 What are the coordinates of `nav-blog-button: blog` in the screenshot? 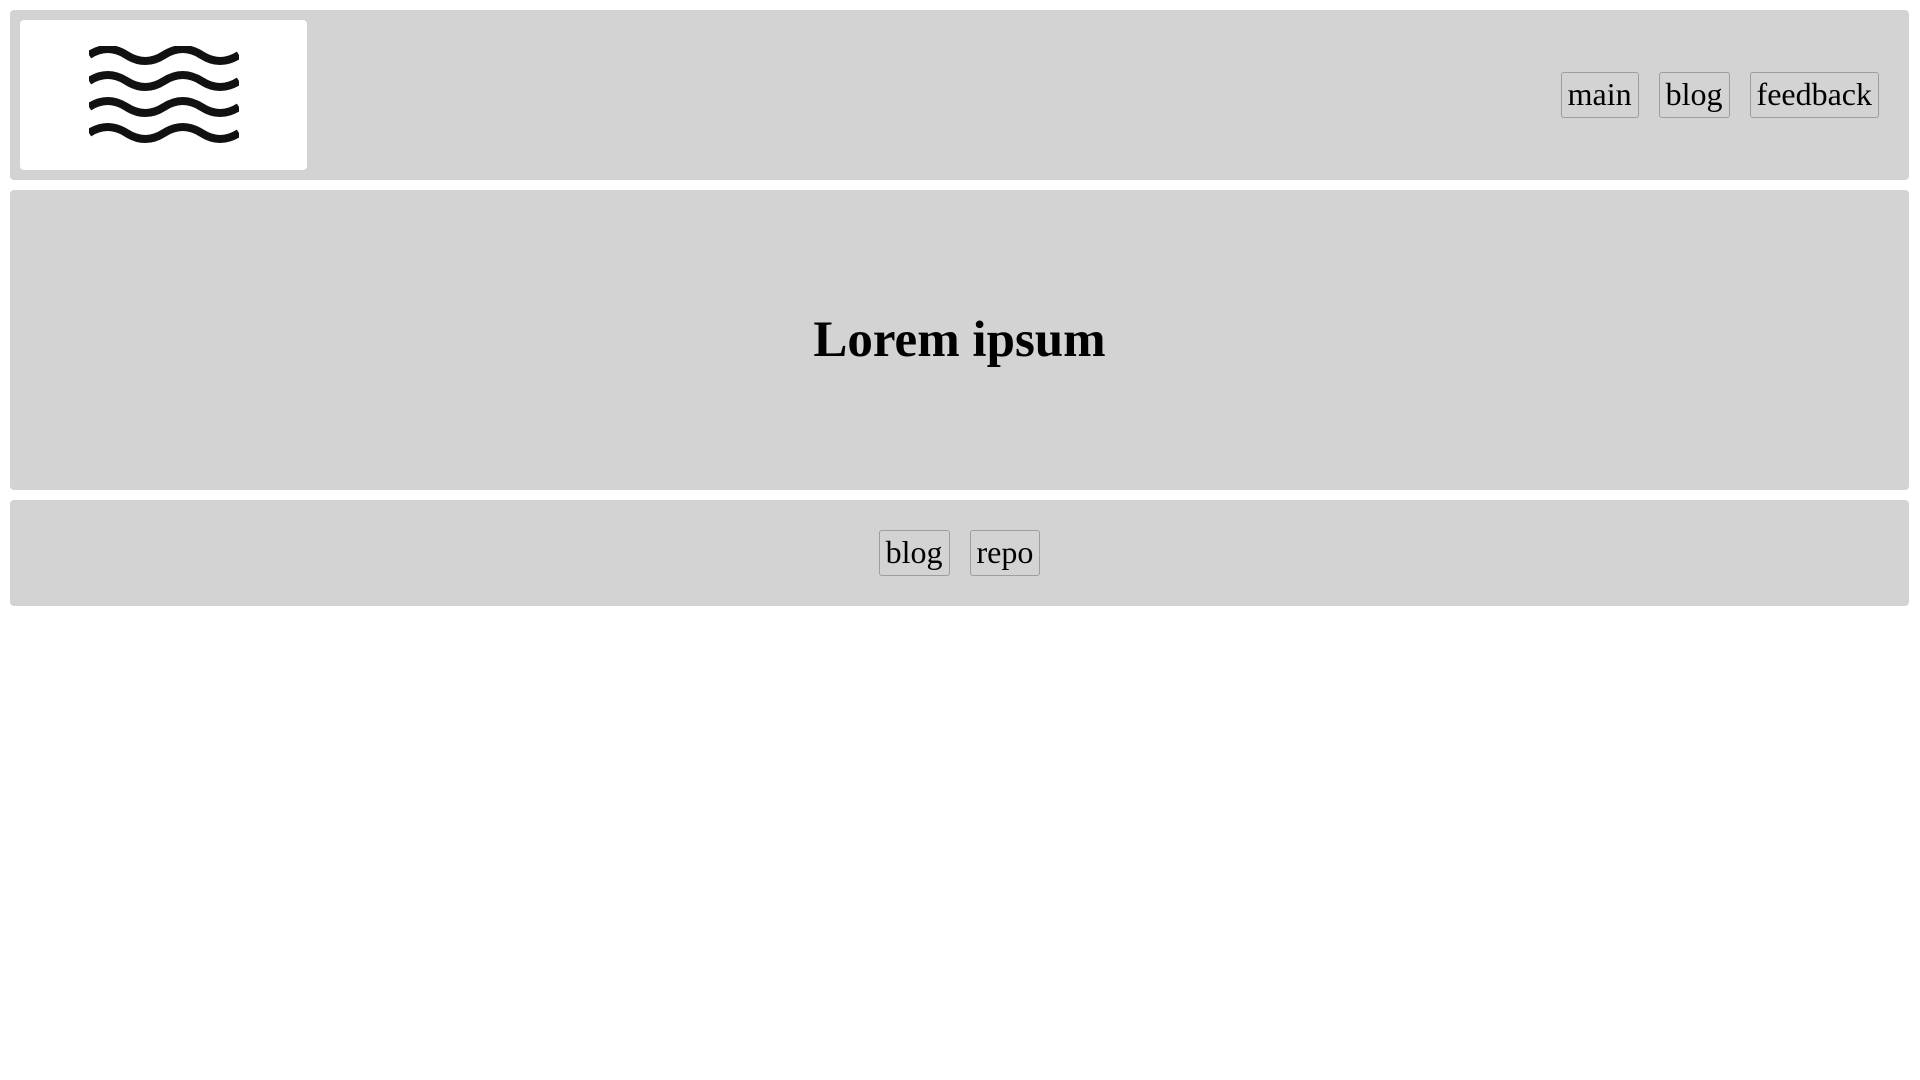 It's located at (1694, 95).